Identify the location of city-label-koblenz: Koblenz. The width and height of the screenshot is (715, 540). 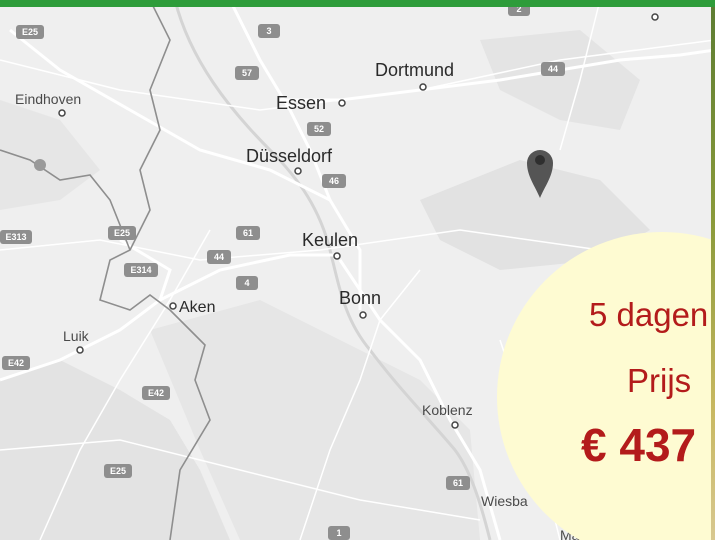
(447, 410).